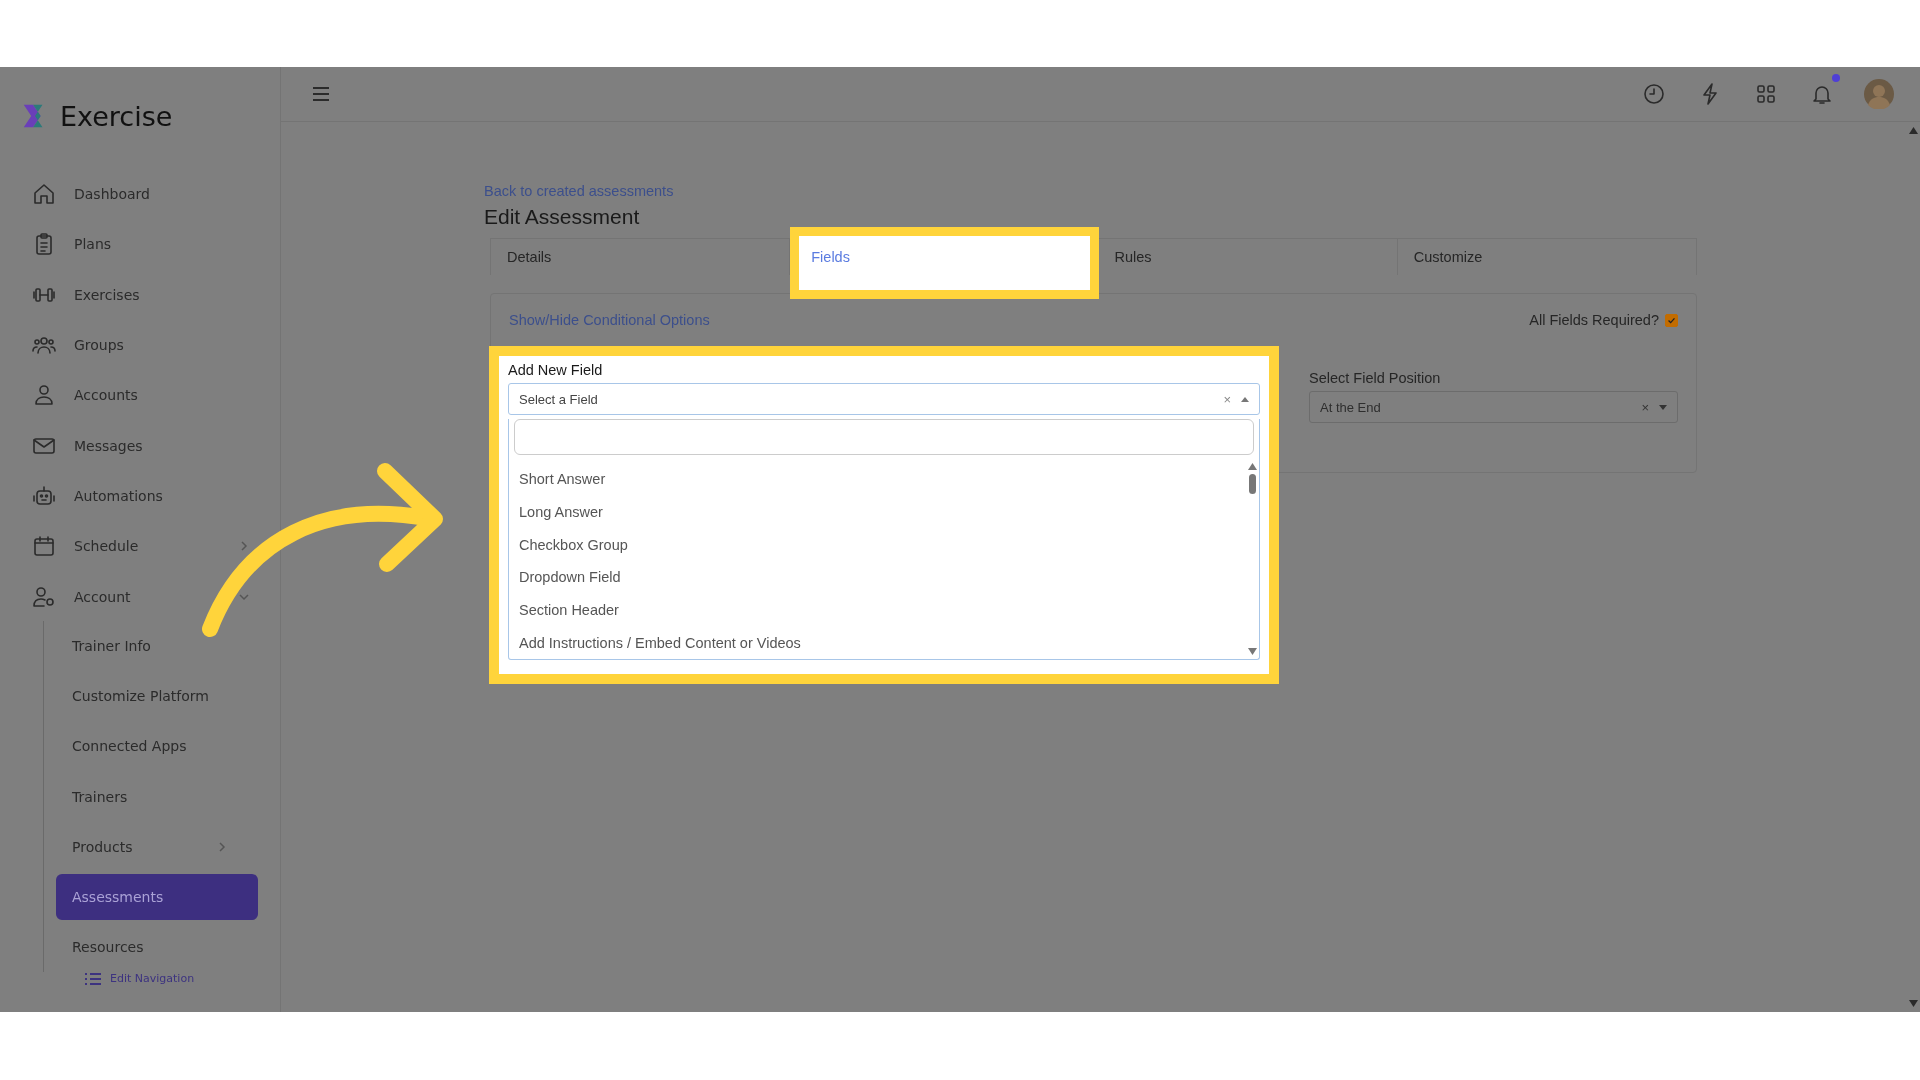 The width and height of the screenshot is (1920, 1080). What do you see at coordinates (579, 191) in the screenshot?
I see `back-link: Back to created assessments` at bounding box center [579, 191].